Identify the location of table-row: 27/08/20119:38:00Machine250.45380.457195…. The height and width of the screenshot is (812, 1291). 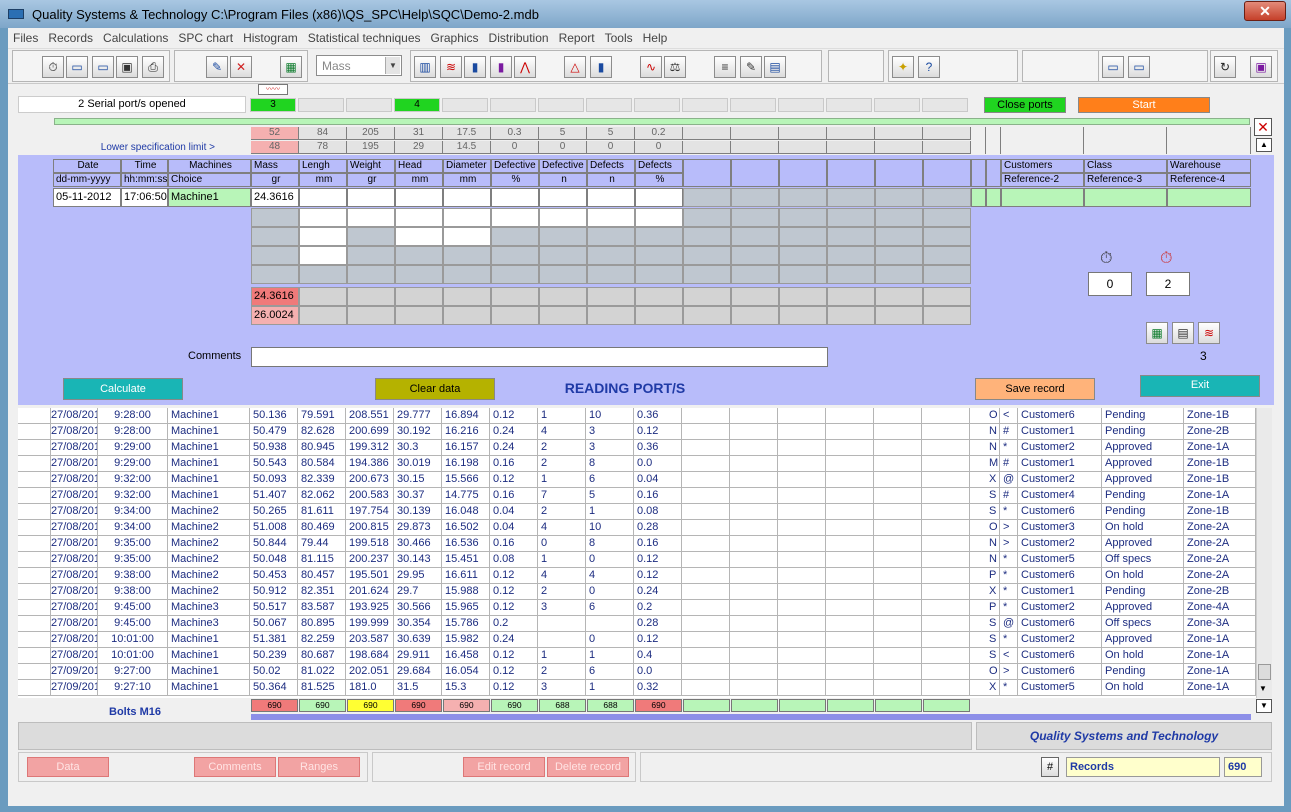
(637, 576).